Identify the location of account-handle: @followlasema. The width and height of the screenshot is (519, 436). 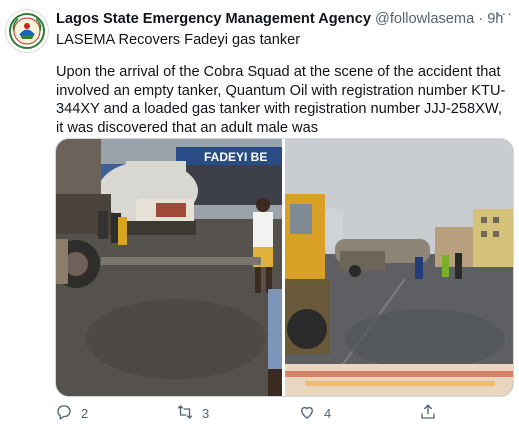
(424, 19).